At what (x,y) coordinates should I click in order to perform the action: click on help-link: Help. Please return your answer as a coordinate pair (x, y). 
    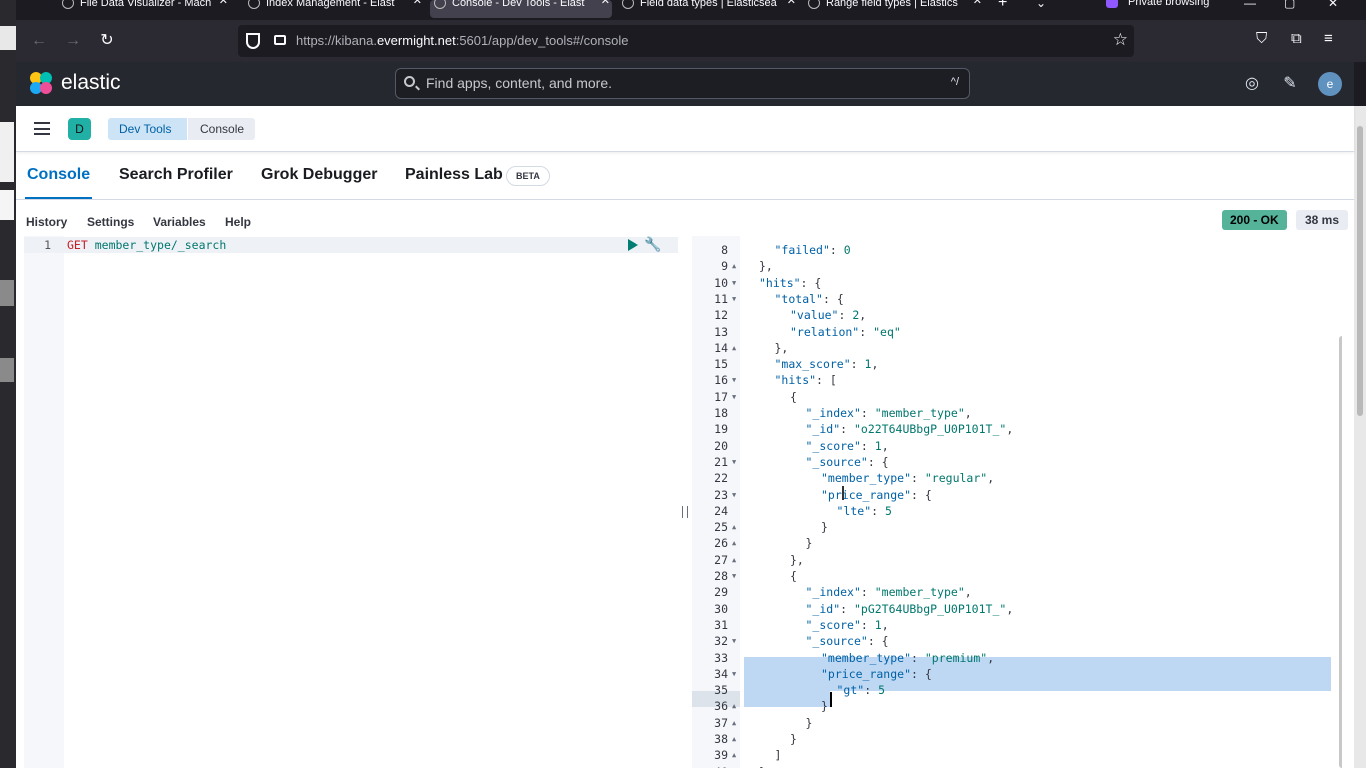
    Looking at the image, I should click on (238, 222).